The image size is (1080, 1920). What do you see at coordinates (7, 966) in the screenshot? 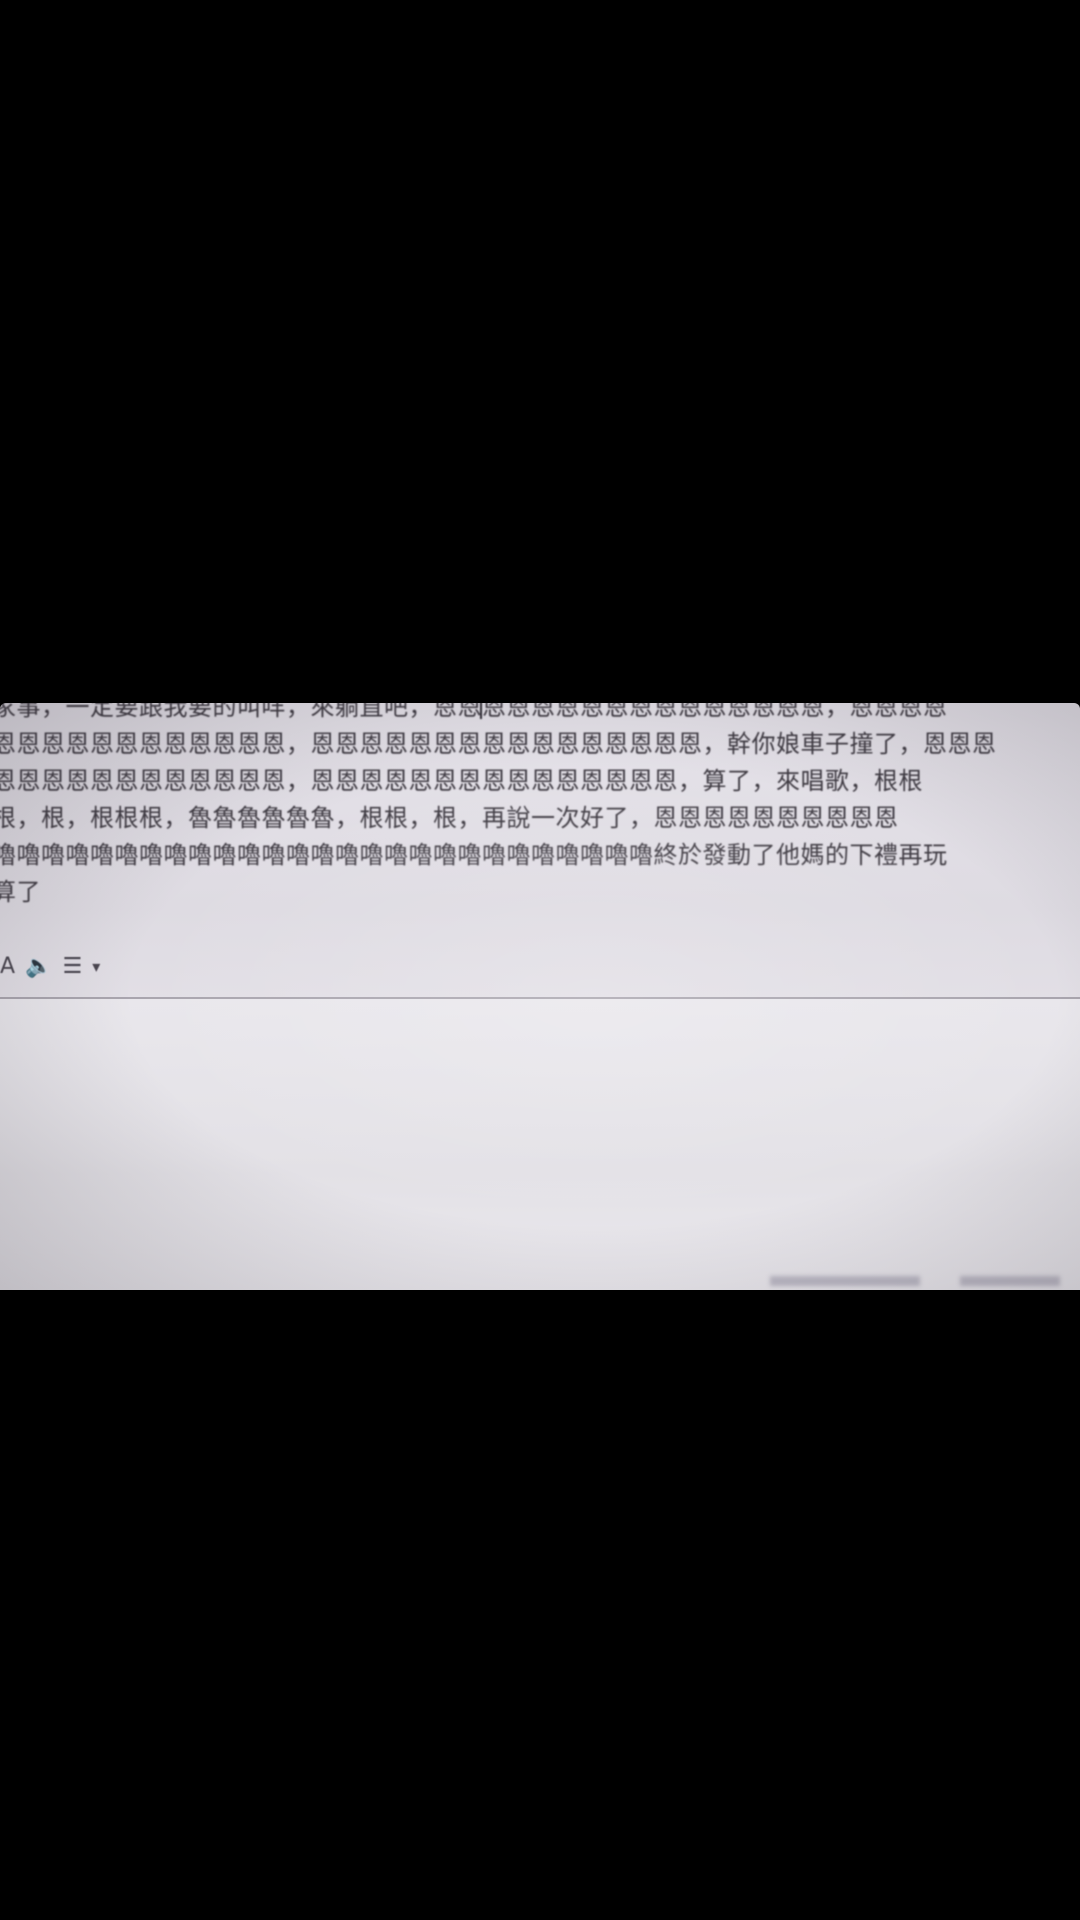
I see `font-color-button: A` at bounding box center [7, 966].